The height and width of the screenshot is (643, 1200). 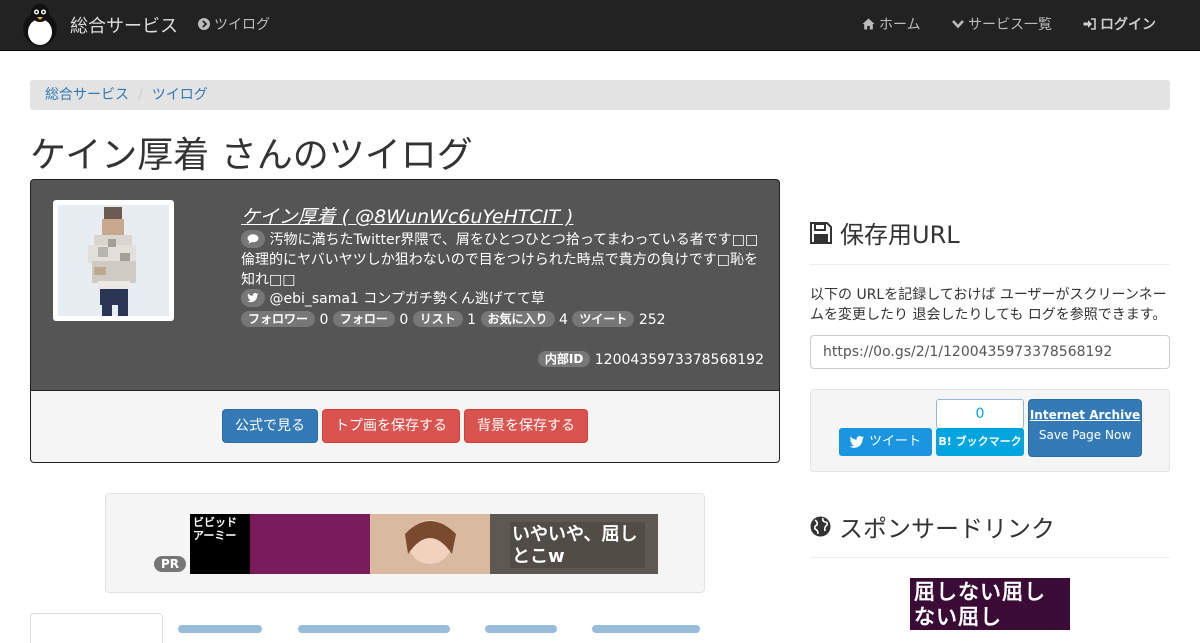 What do you see at coordinates (96, 628) in the screenshot?
I see `tab-active` at bounding box center [96, 628].